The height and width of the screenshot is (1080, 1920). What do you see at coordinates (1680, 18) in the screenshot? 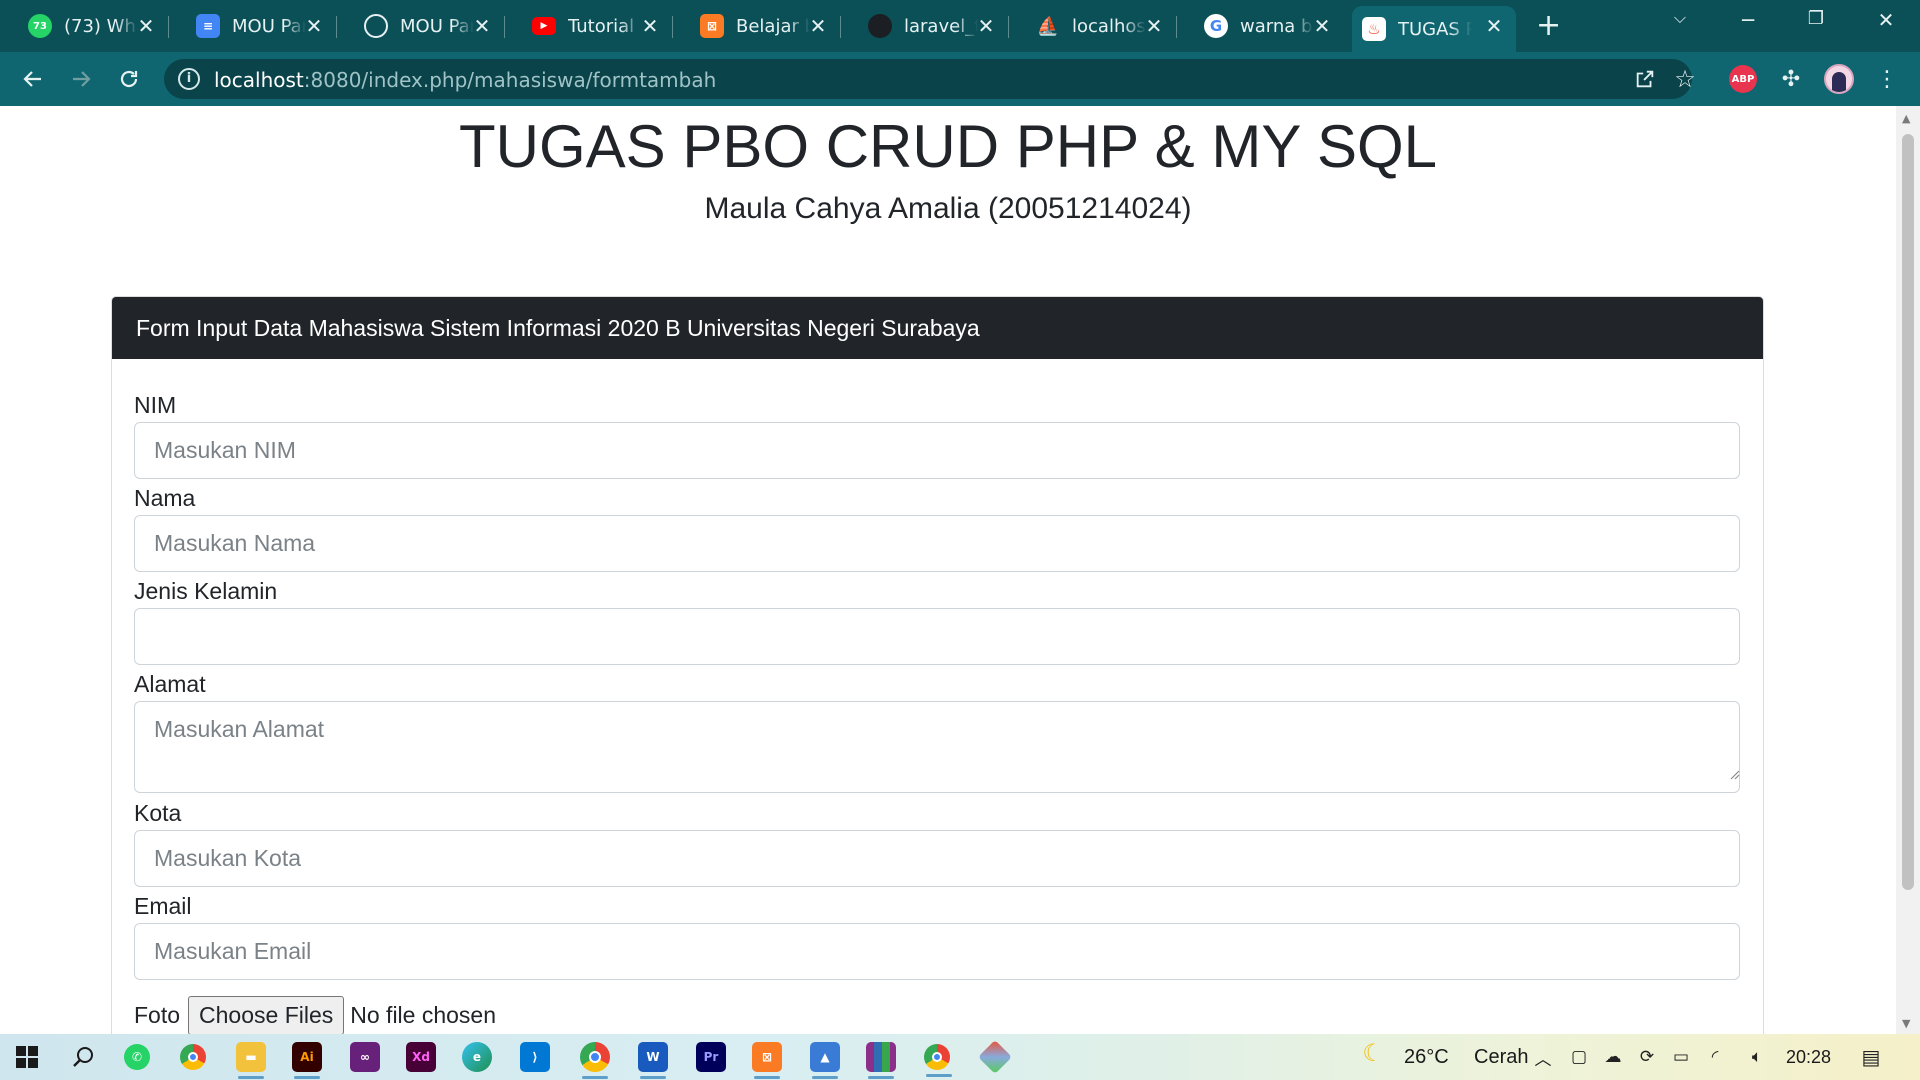
I see `tab-search-chevron-icon: ⌵` at bounding box center [1680, 18].